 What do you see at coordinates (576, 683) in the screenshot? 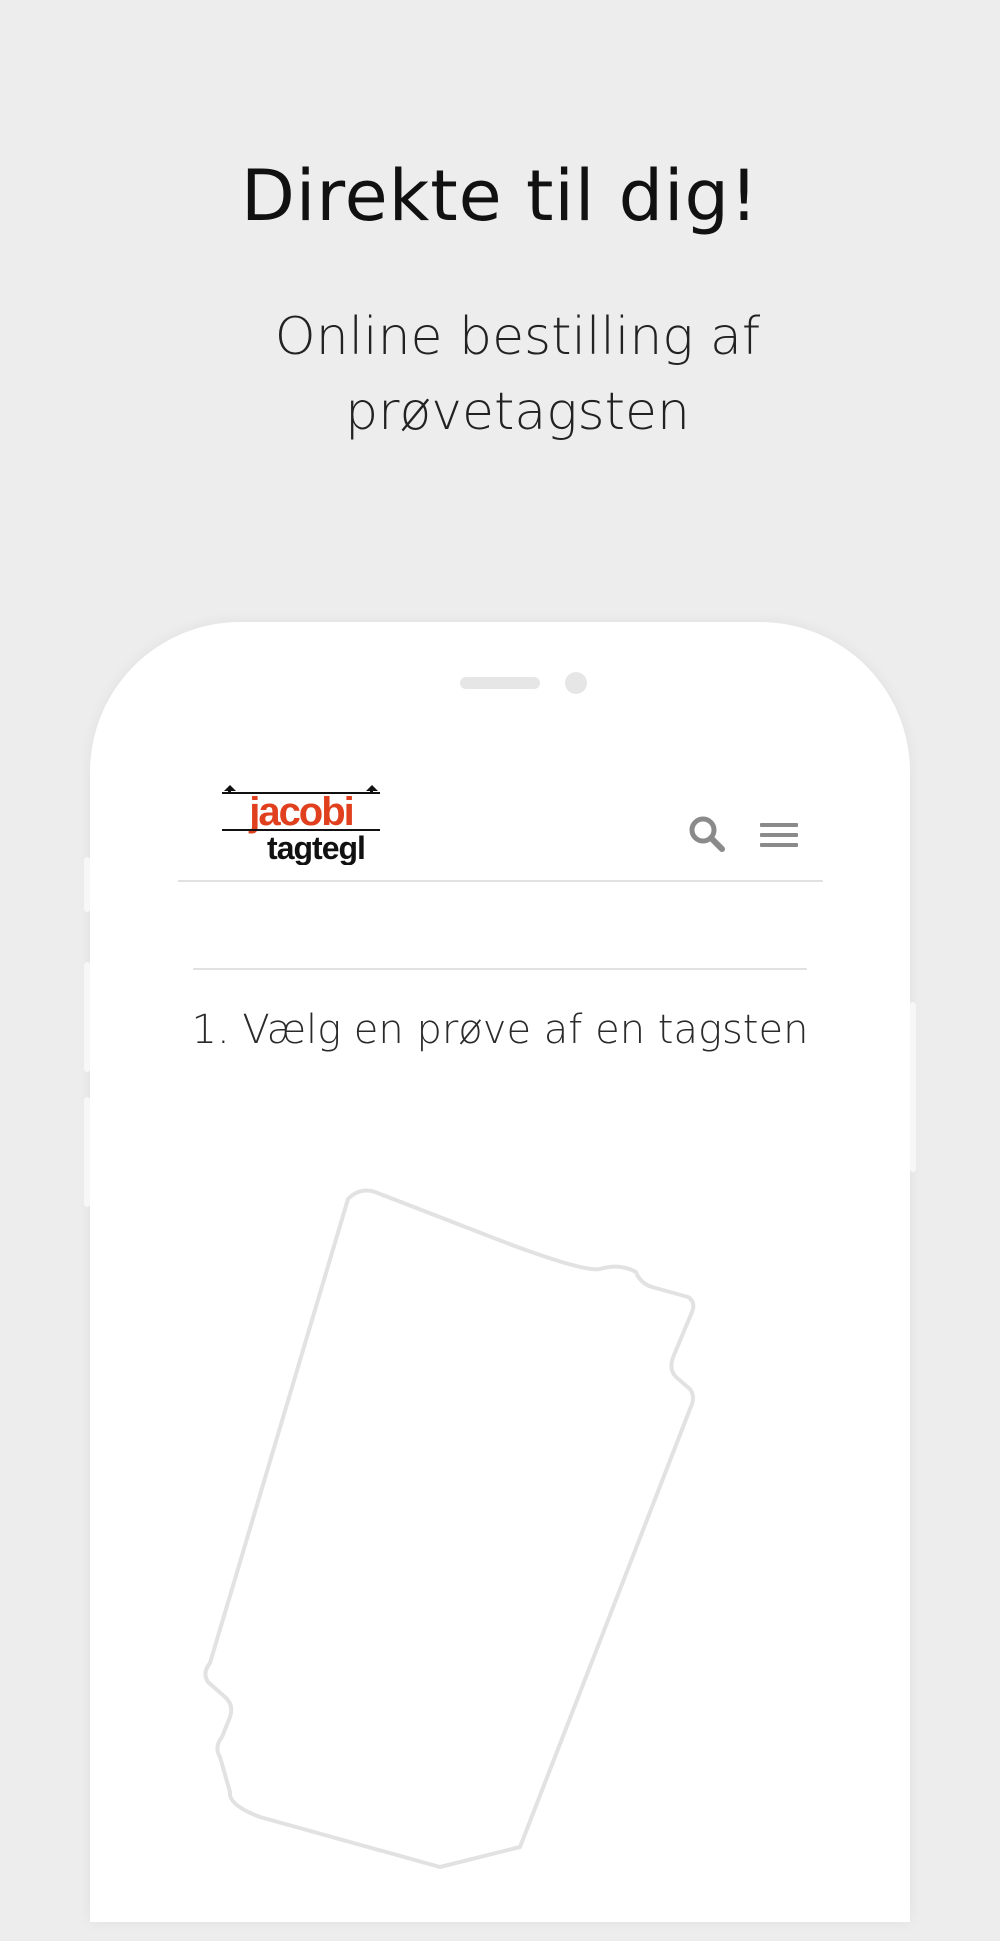
I see `phone-camera` at bounding box center [576, 683].